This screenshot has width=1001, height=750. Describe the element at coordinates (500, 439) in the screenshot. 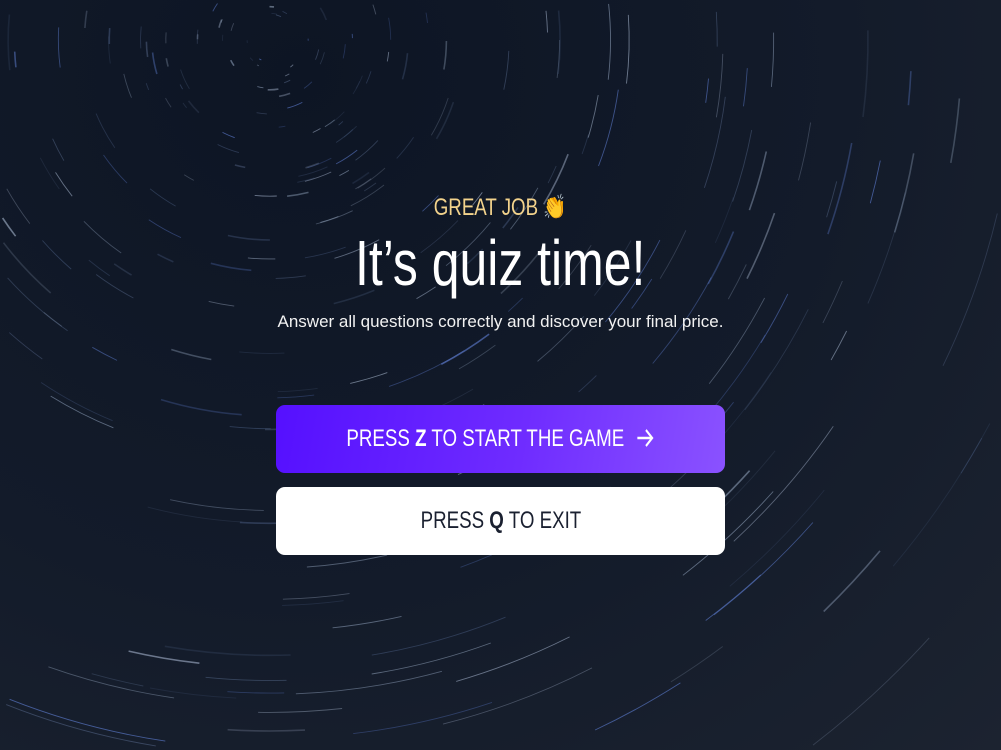

I see `start-game-button: PRESS Z TO START THE GAME` at that location.